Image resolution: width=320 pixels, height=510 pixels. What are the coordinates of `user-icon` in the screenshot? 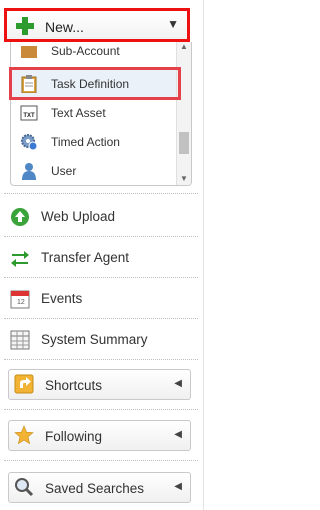 It's located at (29, 171).